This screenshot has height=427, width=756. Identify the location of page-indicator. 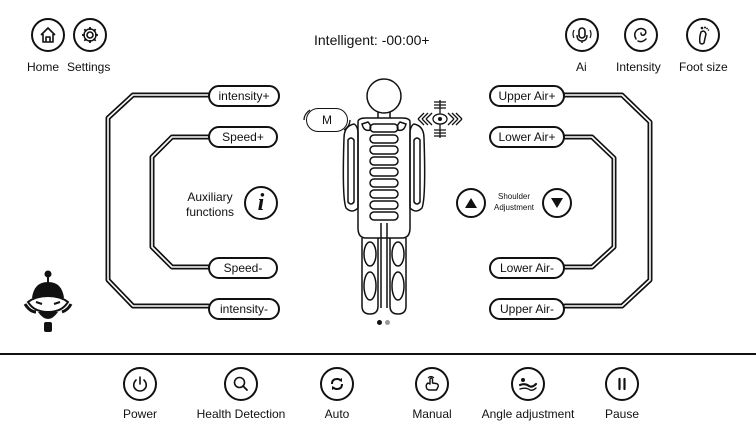
(385, 323).